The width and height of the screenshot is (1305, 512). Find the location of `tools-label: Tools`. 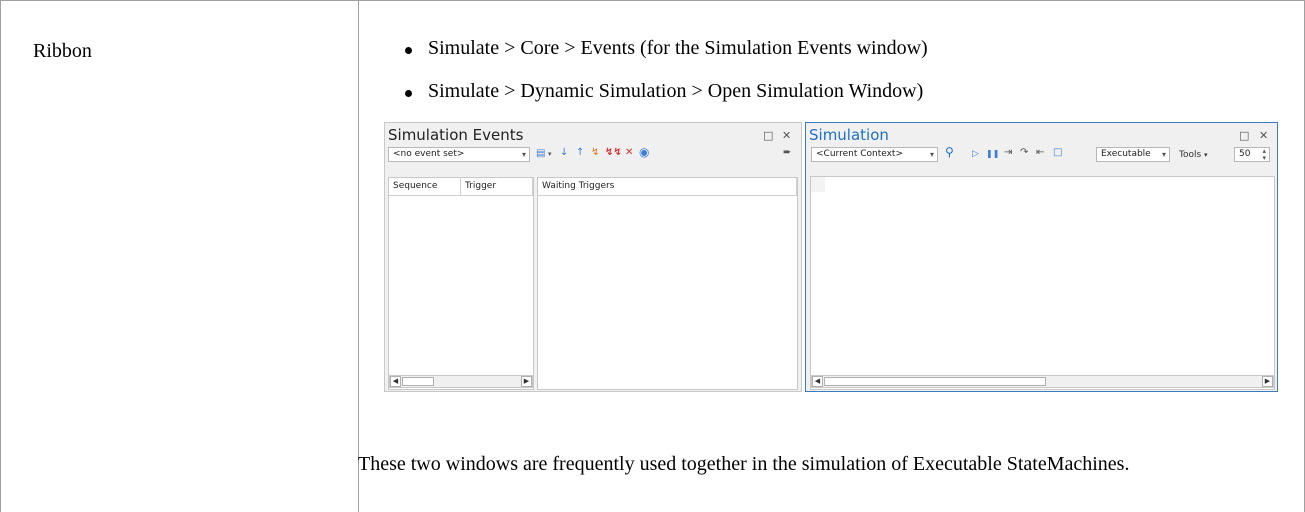

tools-label: Tools is located at coordinates (1190, 155).